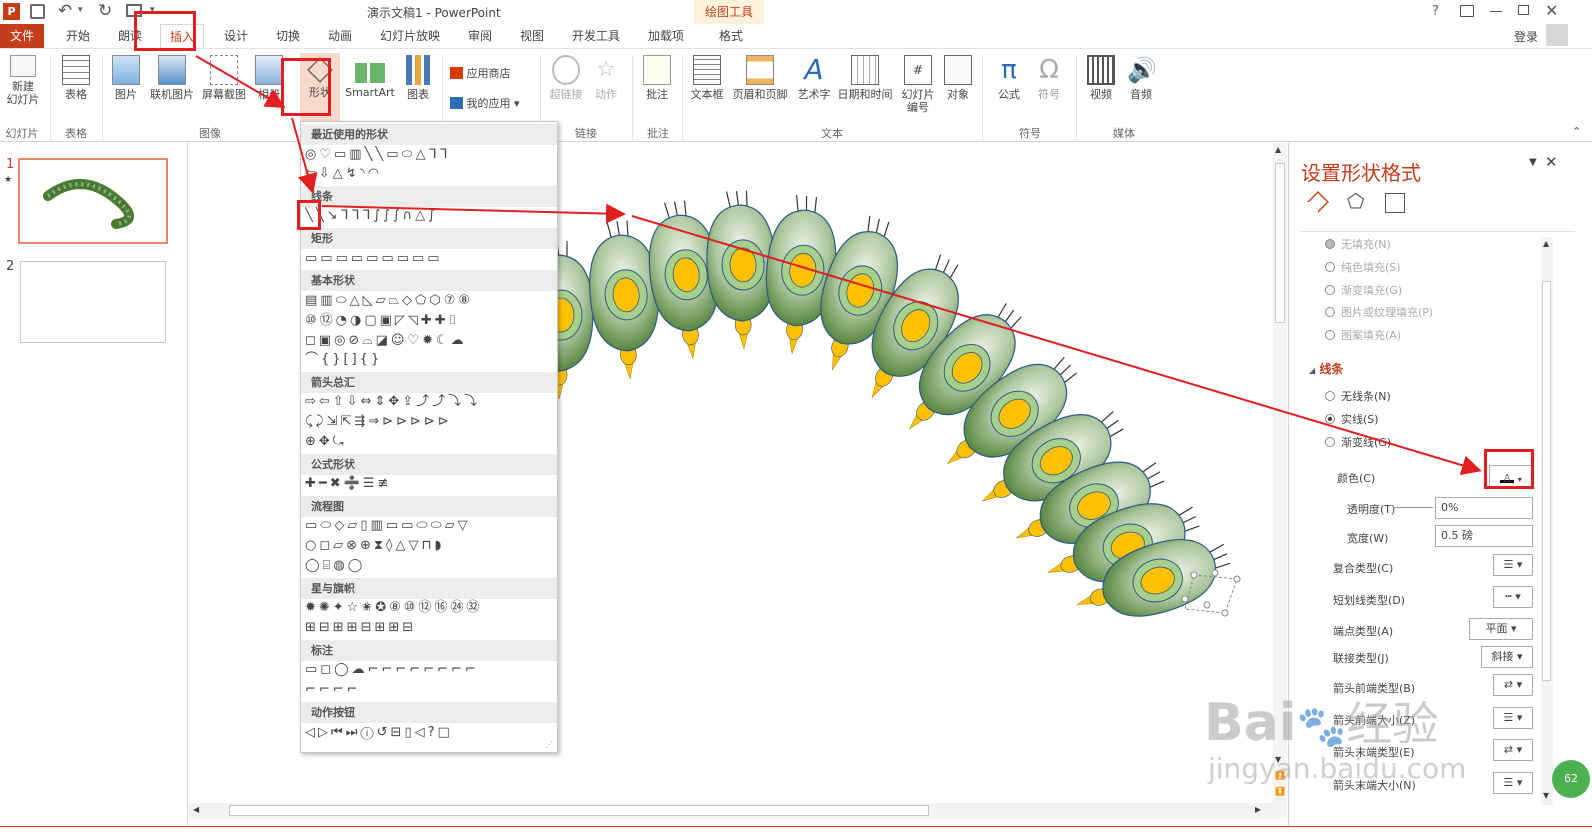 The image size is (1592, 840). Describe the element at coordinates (240, 82) in the screenshot. I see `arrow-insert-to-shapes` at that location.